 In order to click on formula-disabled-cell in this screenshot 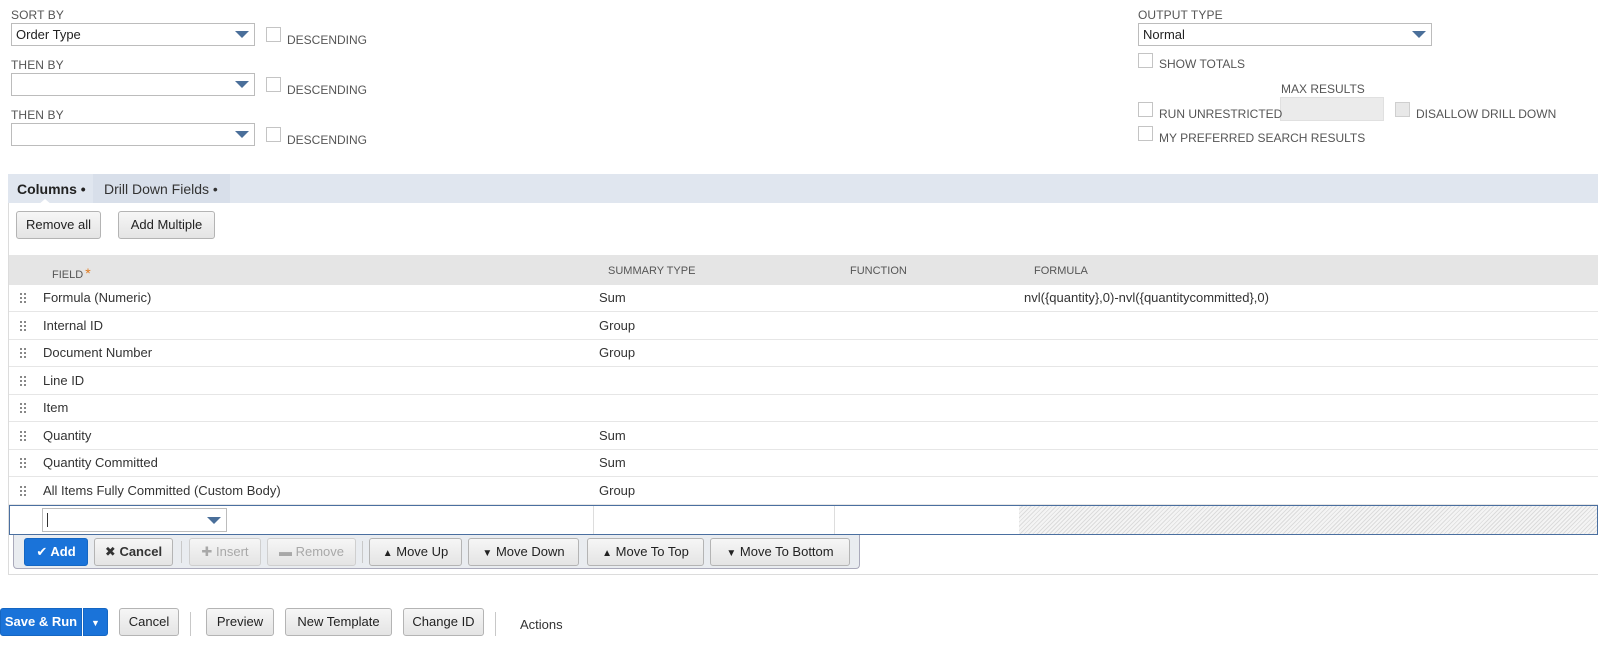, I will do `click(1308, 520)`.